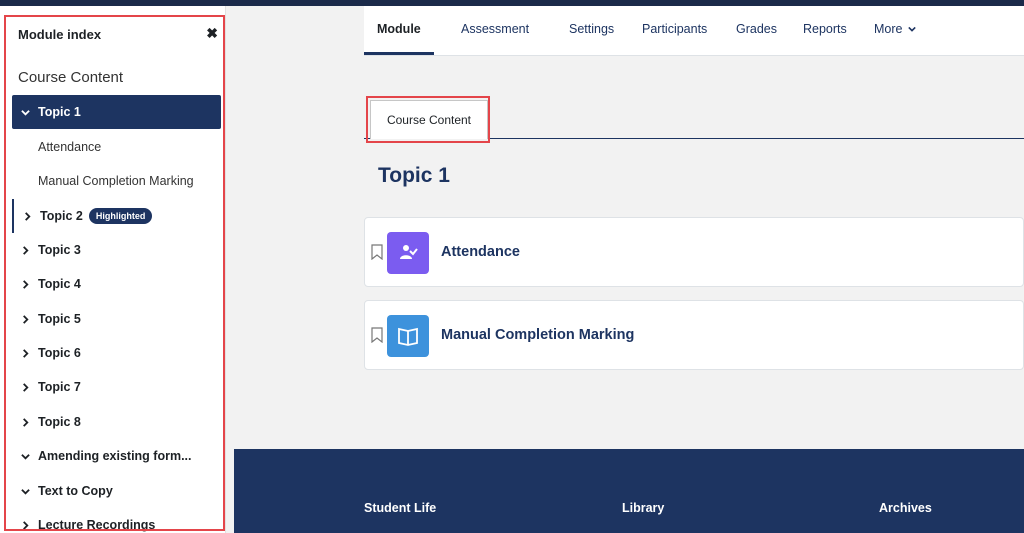 This screenshot has height=533, width=1024. Describe the element at coordinates (629, 491) in the screenshot. I see `page-footer: Student Life Library Archives` at that location.